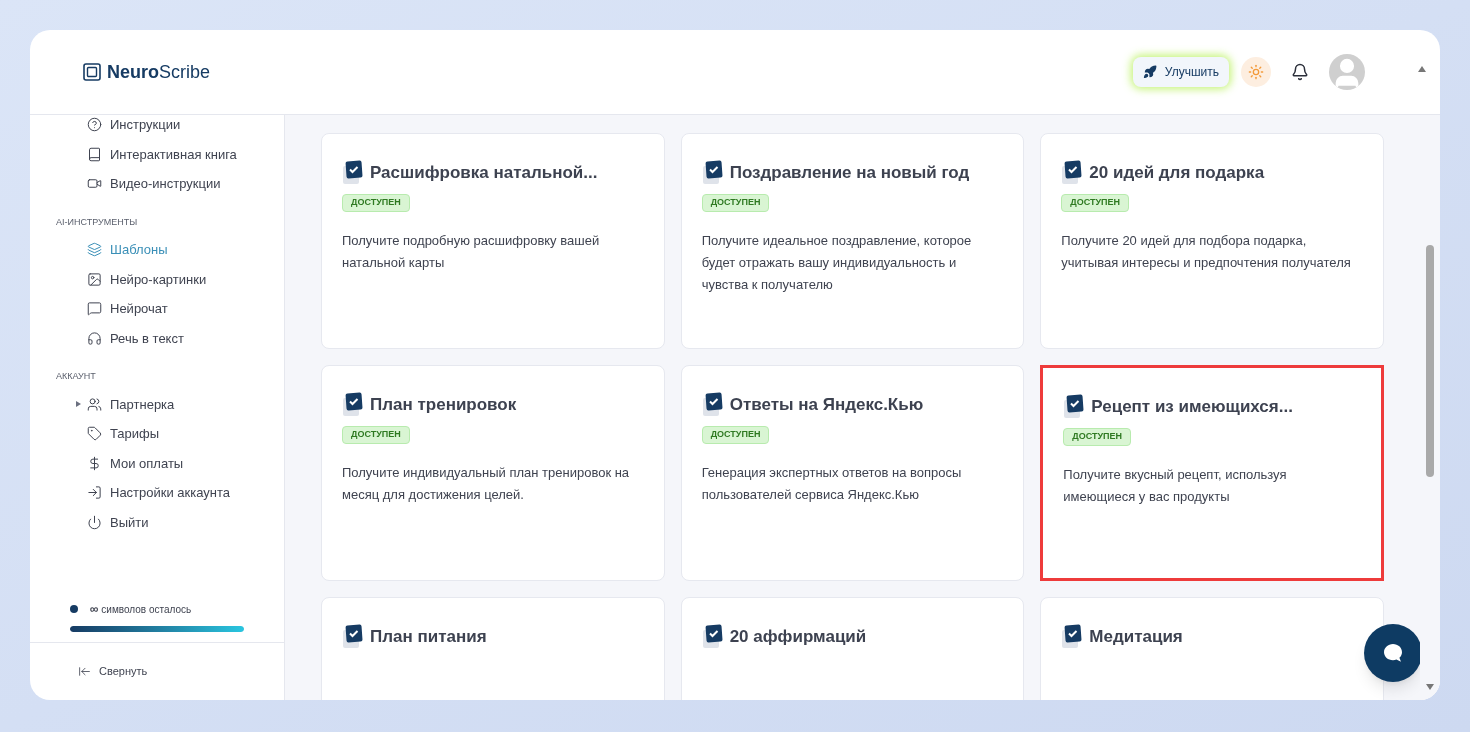  Describe the element at coordinates (1177, 173) in the screenshot. I see `card-title: 20 идей для подарка` at that location.